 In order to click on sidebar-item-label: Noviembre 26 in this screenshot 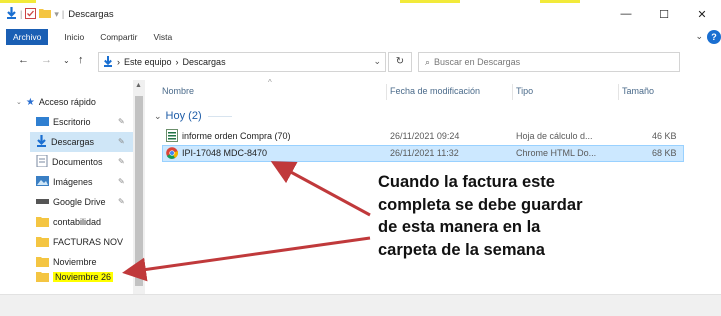, I will do `click(83, 277)`.